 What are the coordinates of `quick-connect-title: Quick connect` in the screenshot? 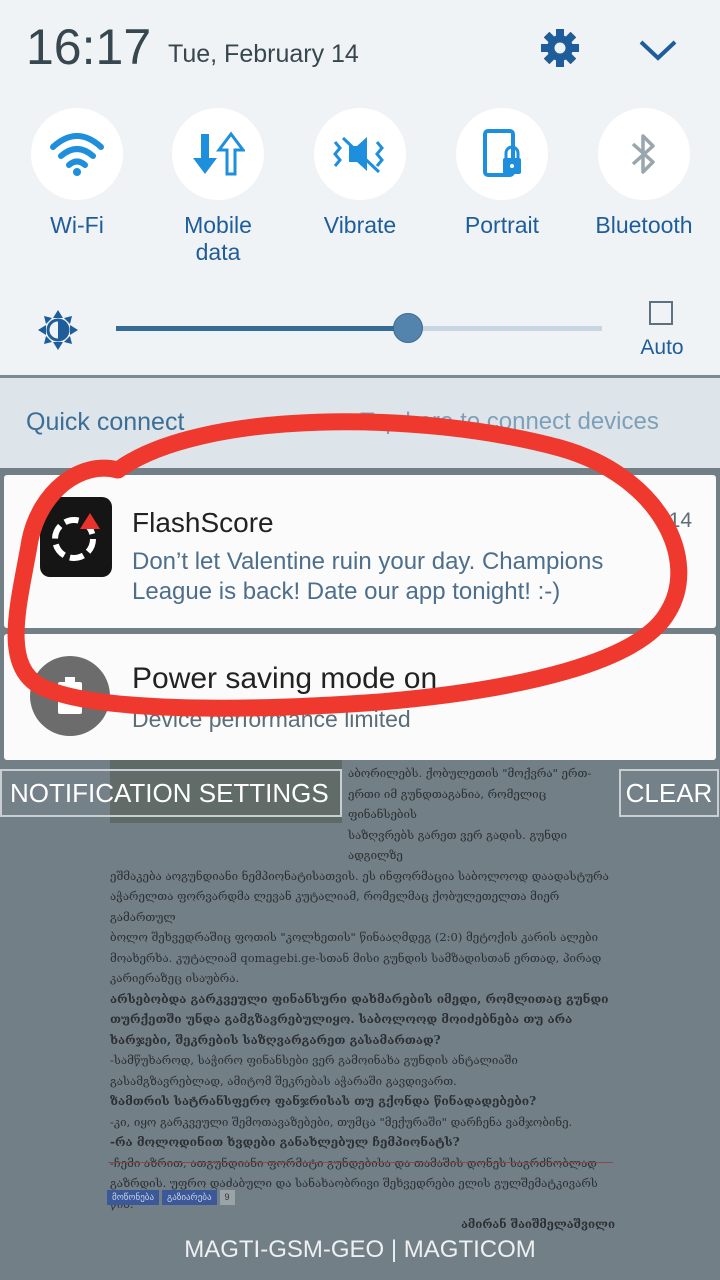 It's located at (105, 422).